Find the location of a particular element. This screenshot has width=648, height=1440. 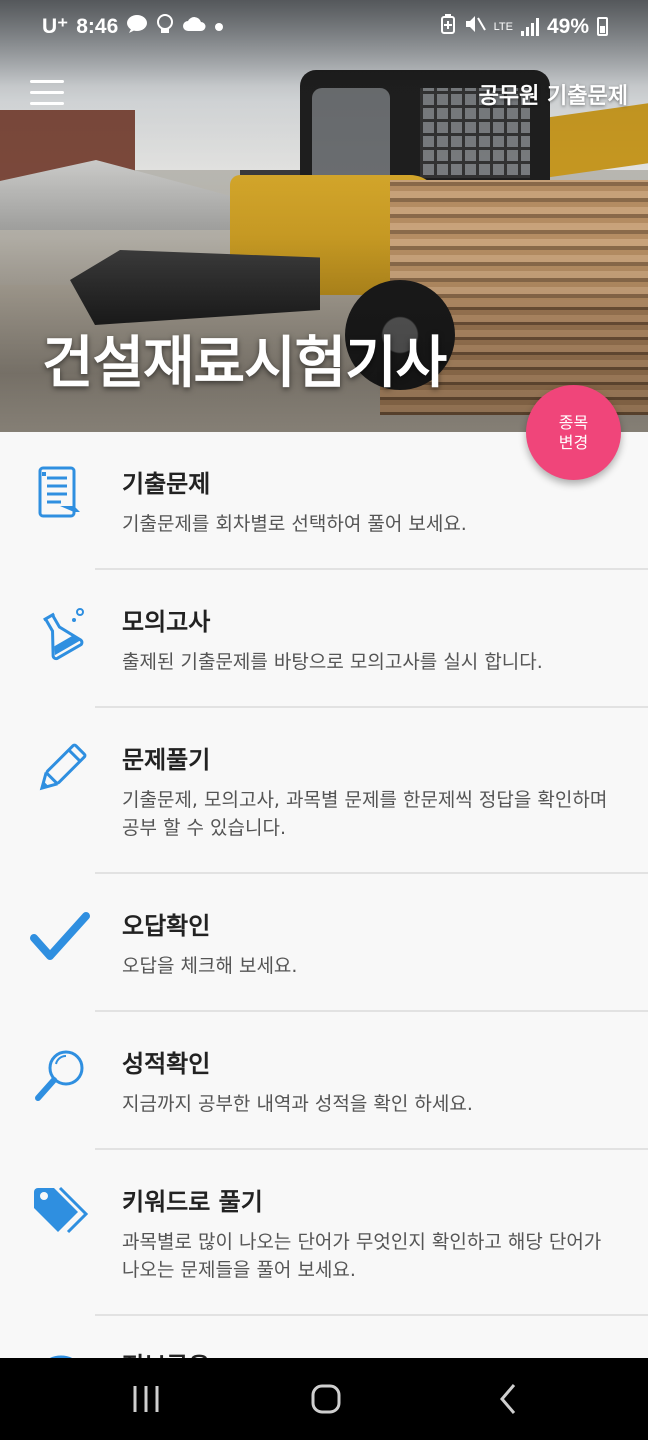

pencil-icon is located at coordinates (61, 769).